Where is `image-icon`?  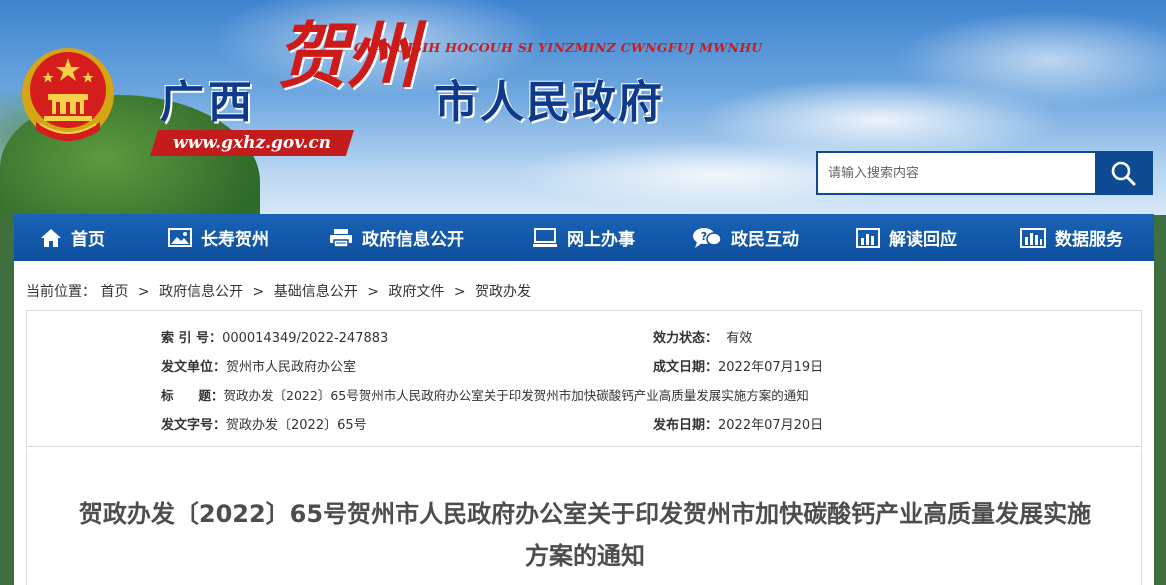
image-icon is located at coordinates (180, 237).